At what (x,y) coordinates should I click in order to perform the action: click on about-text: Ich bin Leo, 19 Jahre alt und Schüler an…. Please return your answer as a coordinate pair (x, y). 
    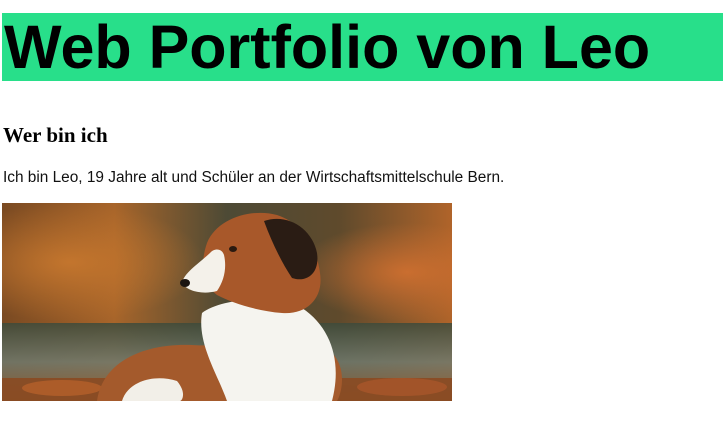
    Looking at the image, I should click on (254, 177).